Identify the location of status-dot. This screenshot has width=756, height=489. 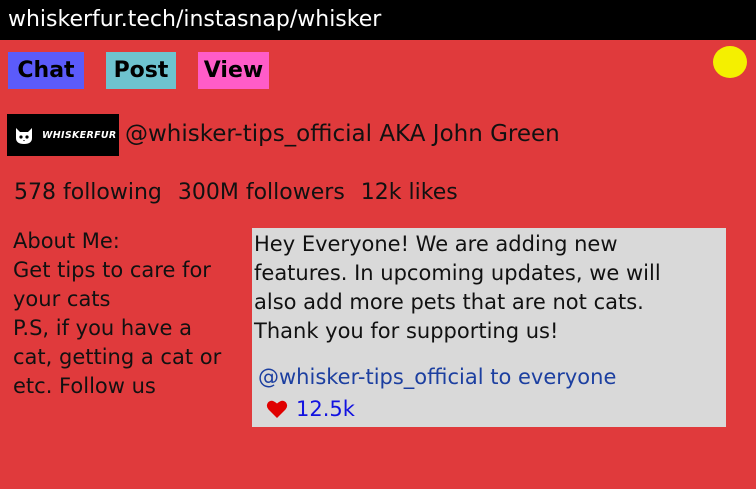
(730, 62).